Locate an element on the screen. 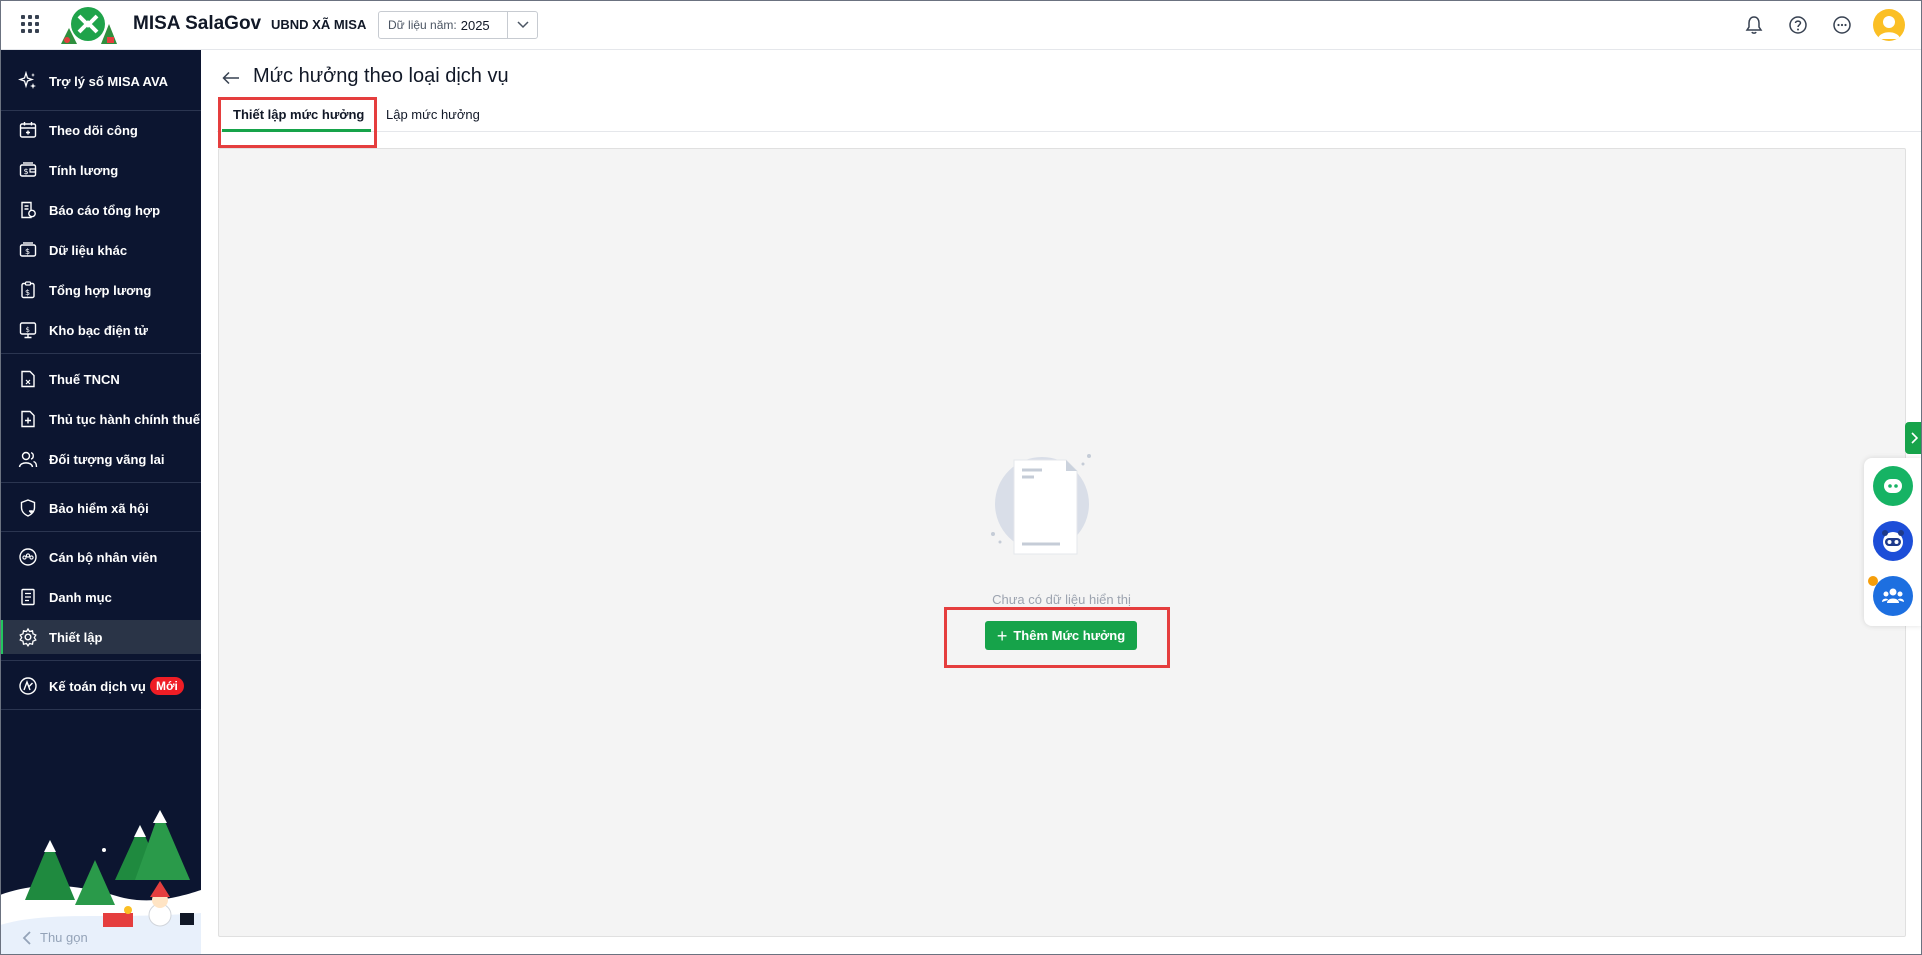  staff-icon is located at coordinates (28, 557).